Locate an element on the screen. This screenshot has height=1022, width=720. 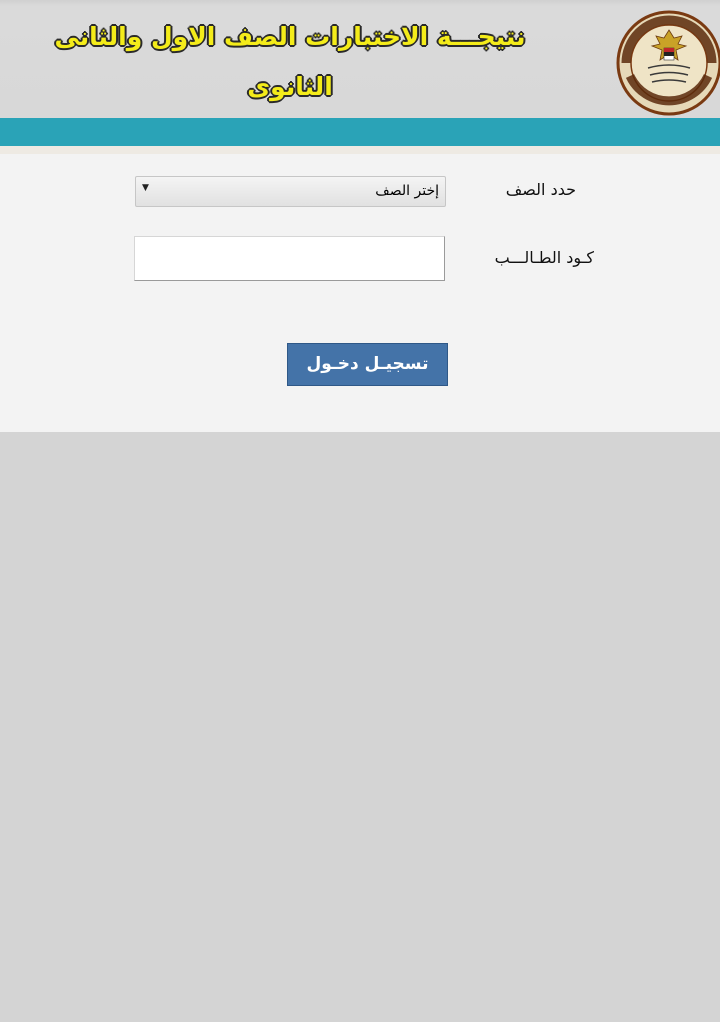
dropdown-triangle-icon: ▼ is located at coordinates (145, 188).